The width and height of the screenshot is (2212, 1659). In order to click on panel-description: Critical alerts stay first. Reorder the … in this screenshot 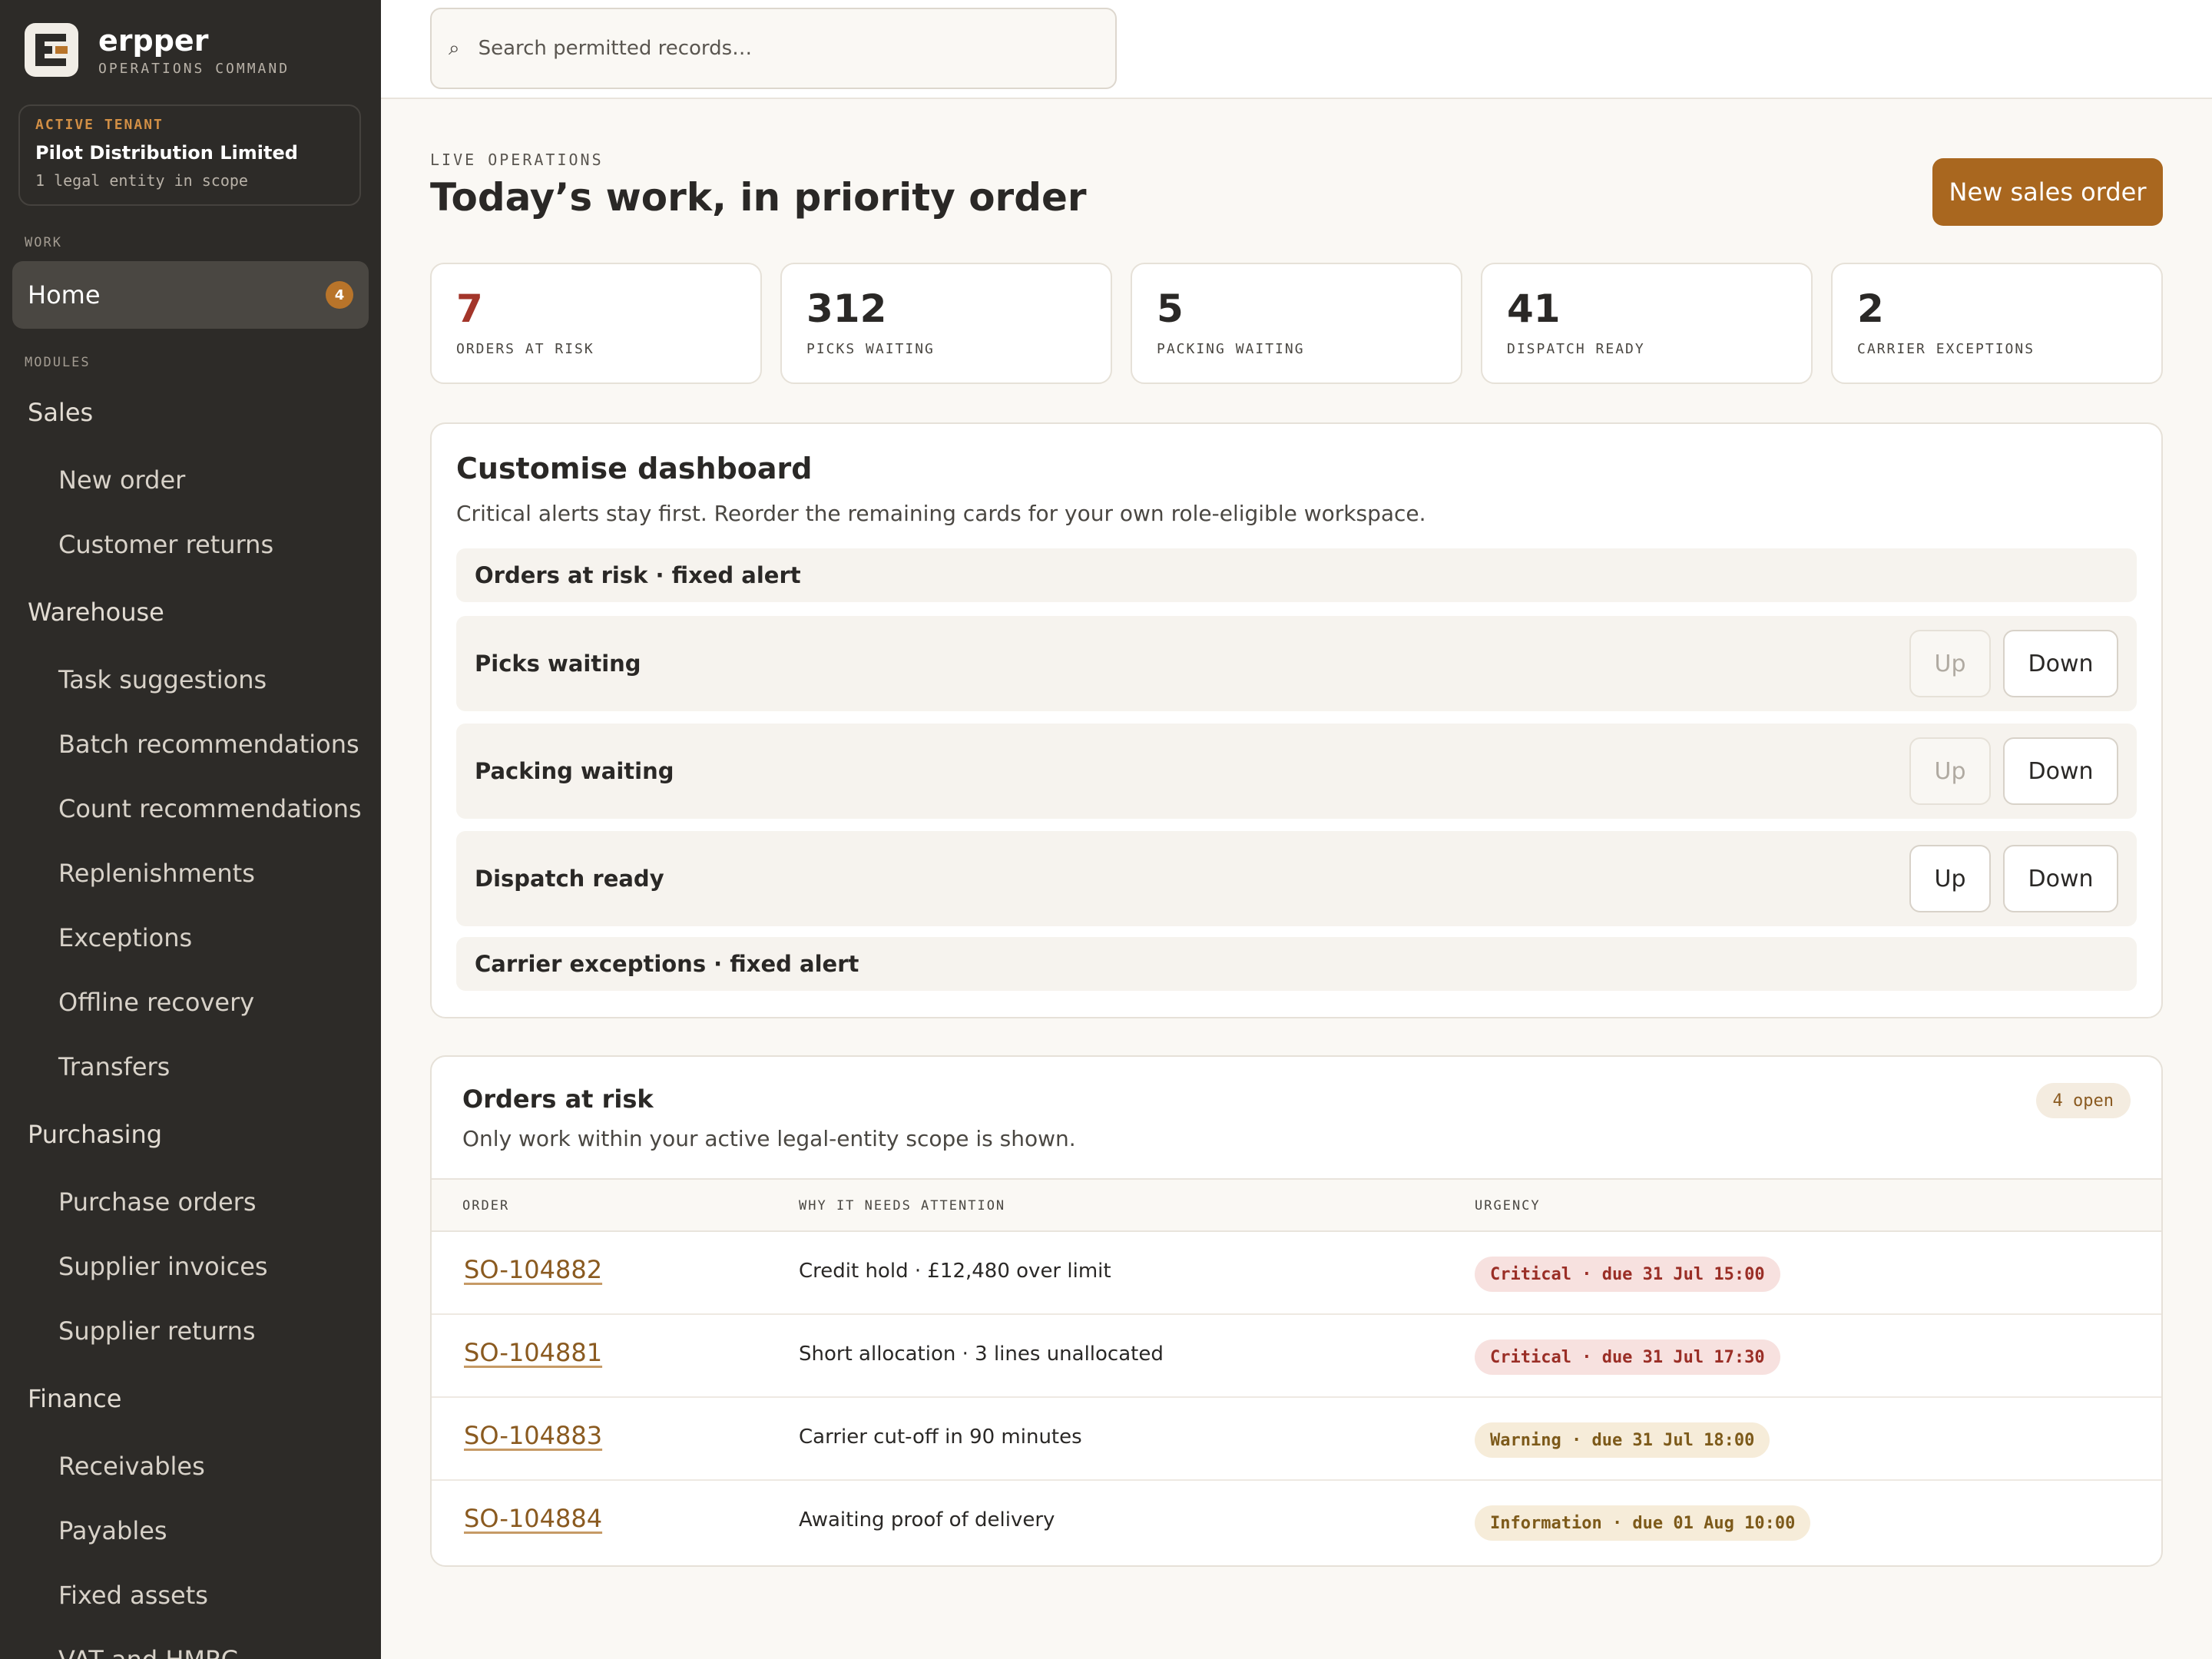, I will do `click(941, 513)`.